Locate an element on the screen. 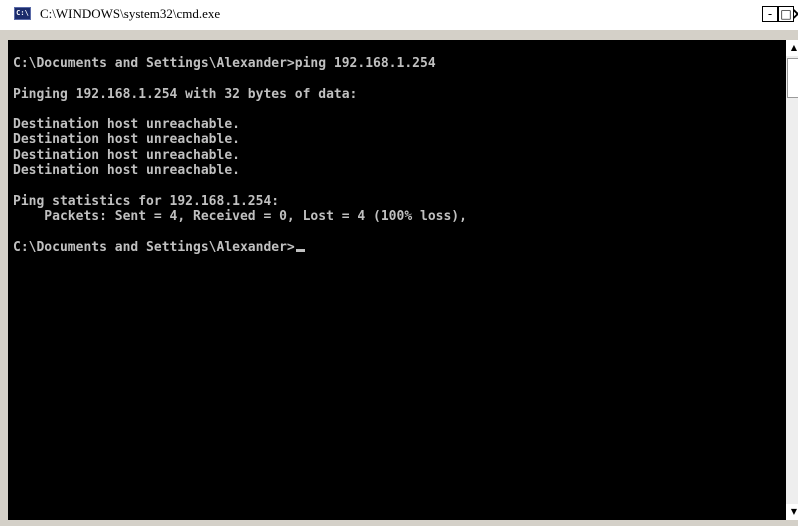 The height and width of the screenshot is (526, 798). console-prompt-line: C:\Documents and Settings\Alexander> is located at coordinates (399, 247).